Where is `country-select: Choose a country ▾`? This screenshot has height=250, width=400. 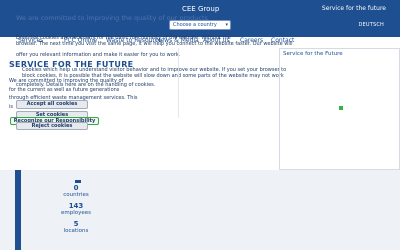
country-select: Choose a country ▾ is located at coordinates (200, 25).